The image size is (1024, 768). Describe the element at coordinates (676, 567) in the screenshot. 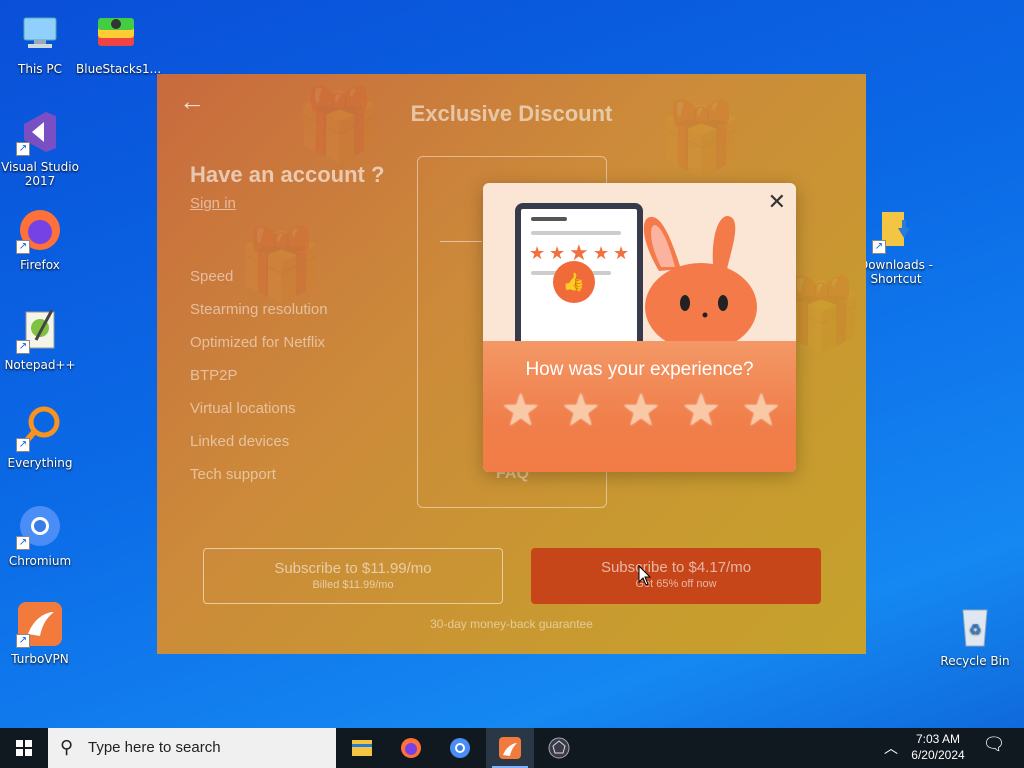

I see `subscribe-discount-label: Subscribe to $4.17/mo` at that location.